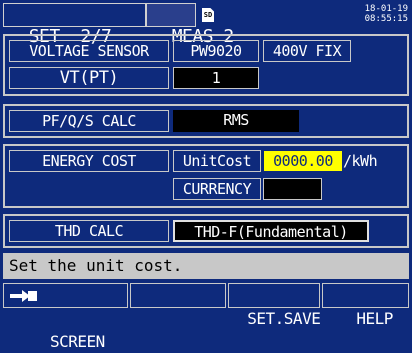 Image resolution: width=412 pixels, height=353 pixels. Describe the element at coordinates (23, 296) in the screenshot. I see `screen-switch-icon` at that location.